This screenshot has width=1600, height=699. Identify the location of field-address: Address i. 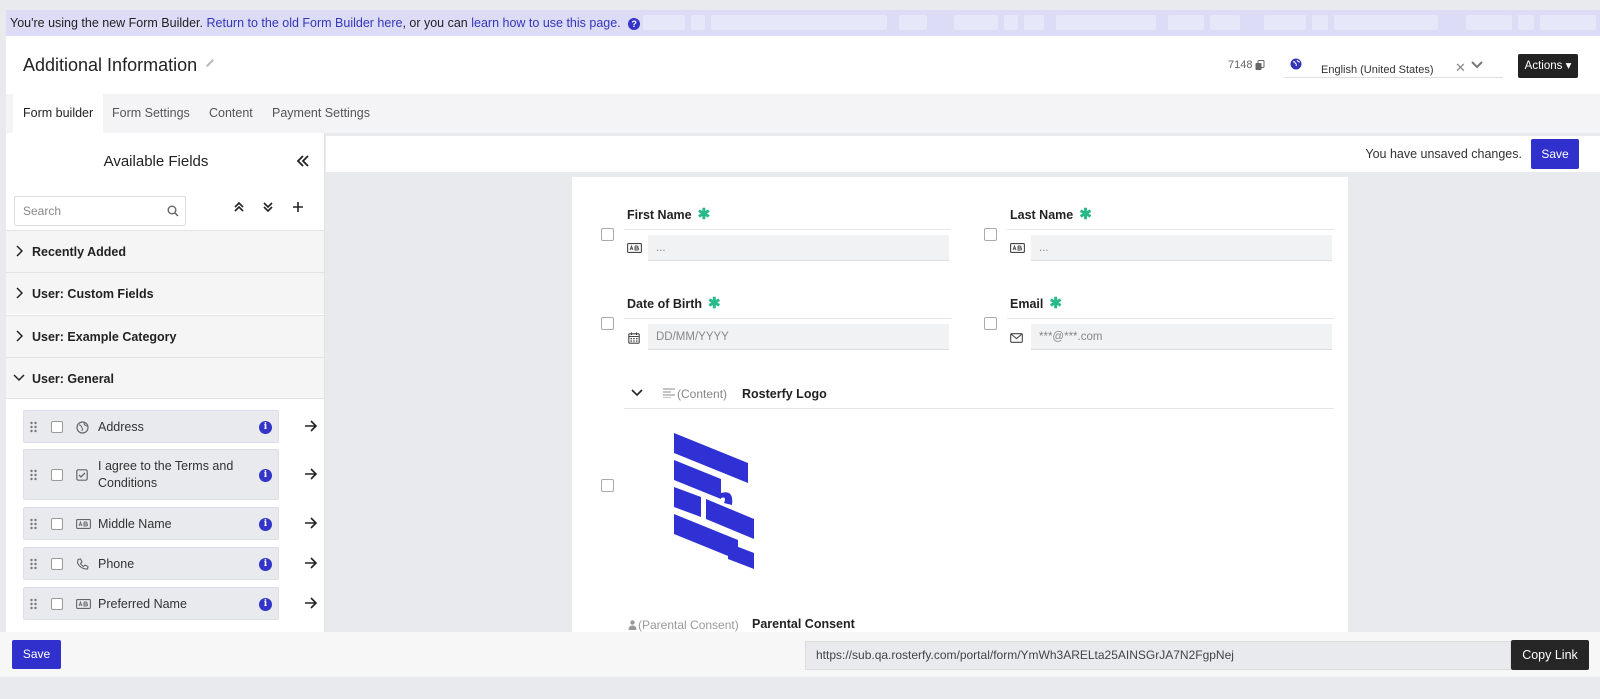
(151, 426).